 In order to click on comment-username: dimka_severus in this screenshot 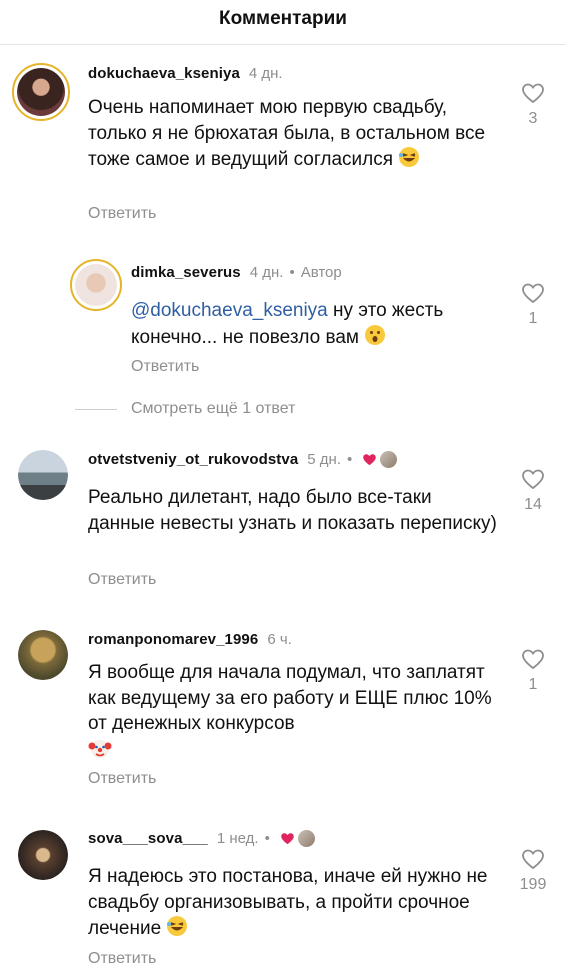, I will do `click(186, 272)`.